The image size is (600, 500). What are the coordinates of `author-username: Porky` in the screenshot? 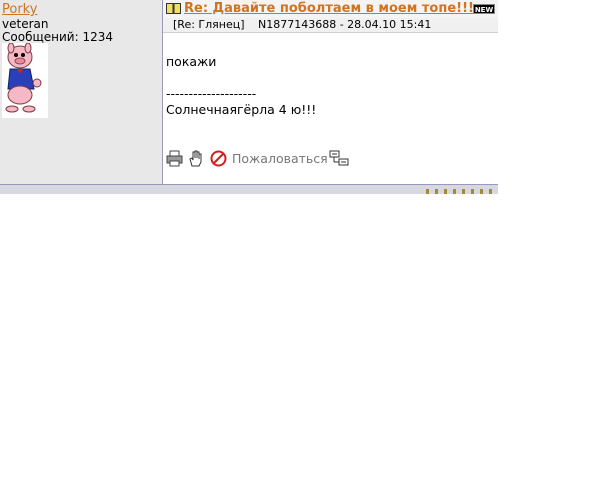 It's located at (19, 9).